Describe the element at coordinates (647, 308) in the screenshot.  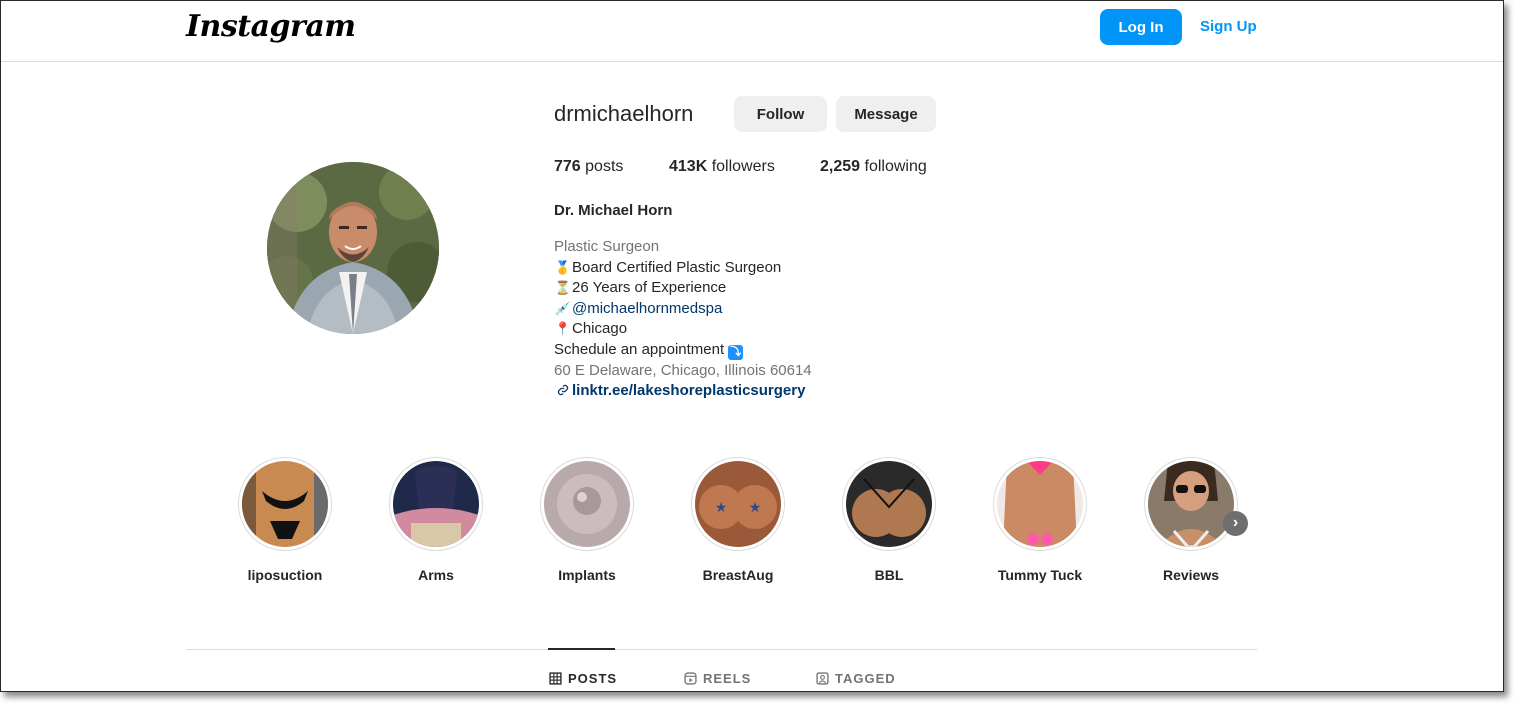
I see `medspa-mention-link: @michaelhornmedspa` at that location.